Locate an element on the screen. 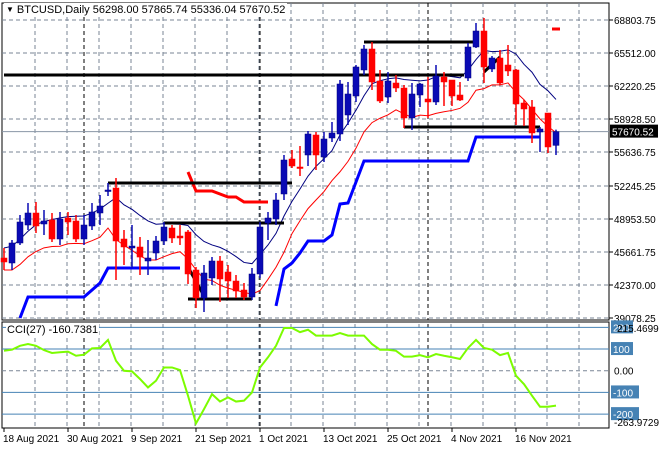 The width and height of the screenshot is (660, 450). symbol-label: BTCUSD,Daily is located at coordinates (53, 10).